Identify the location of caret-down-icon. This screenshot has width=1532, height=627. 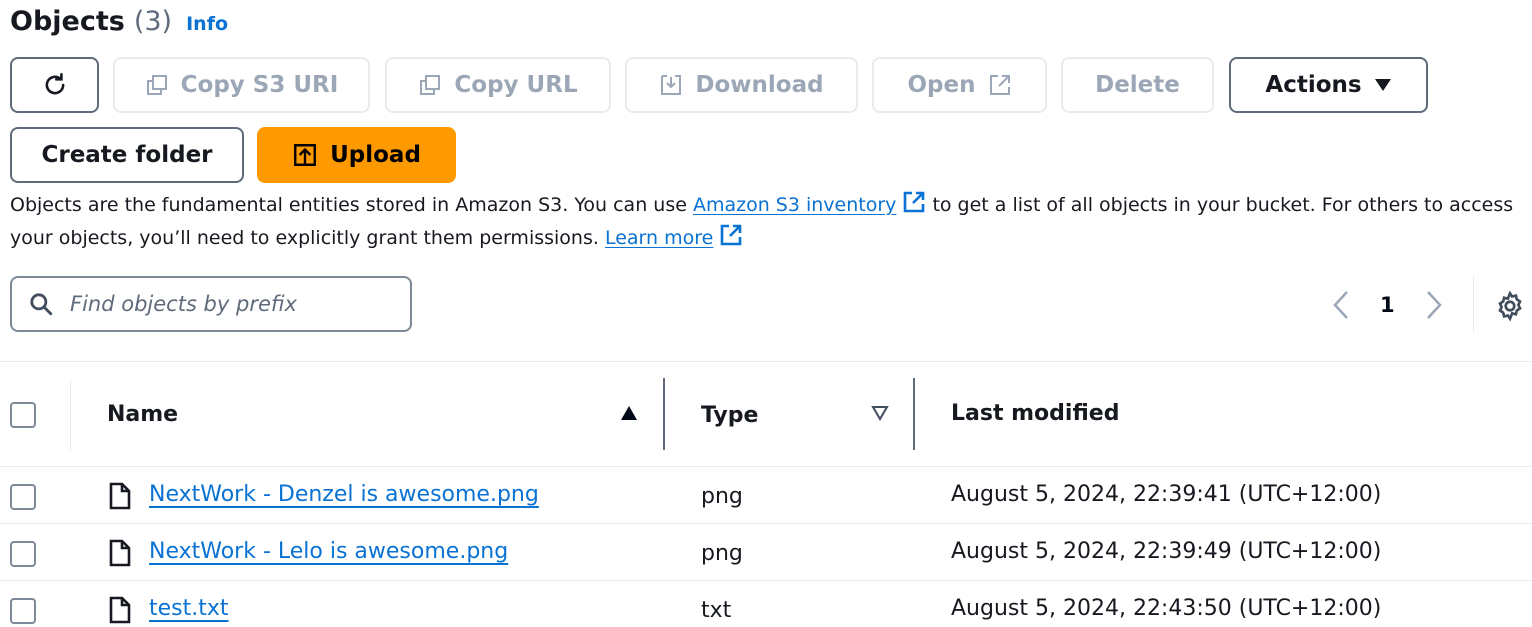
(1383, 85).